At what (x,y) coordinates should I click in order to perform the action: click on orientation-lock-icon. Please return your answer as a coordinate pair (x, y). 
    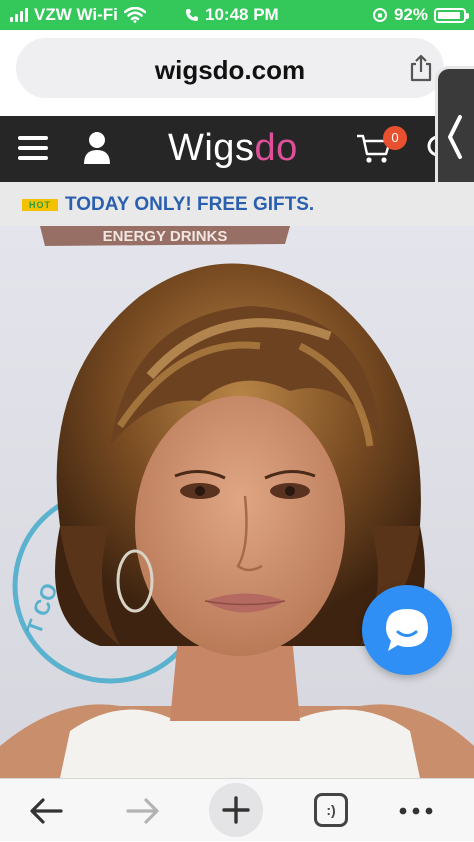
    Looking at the image, I should click on (379, 15).